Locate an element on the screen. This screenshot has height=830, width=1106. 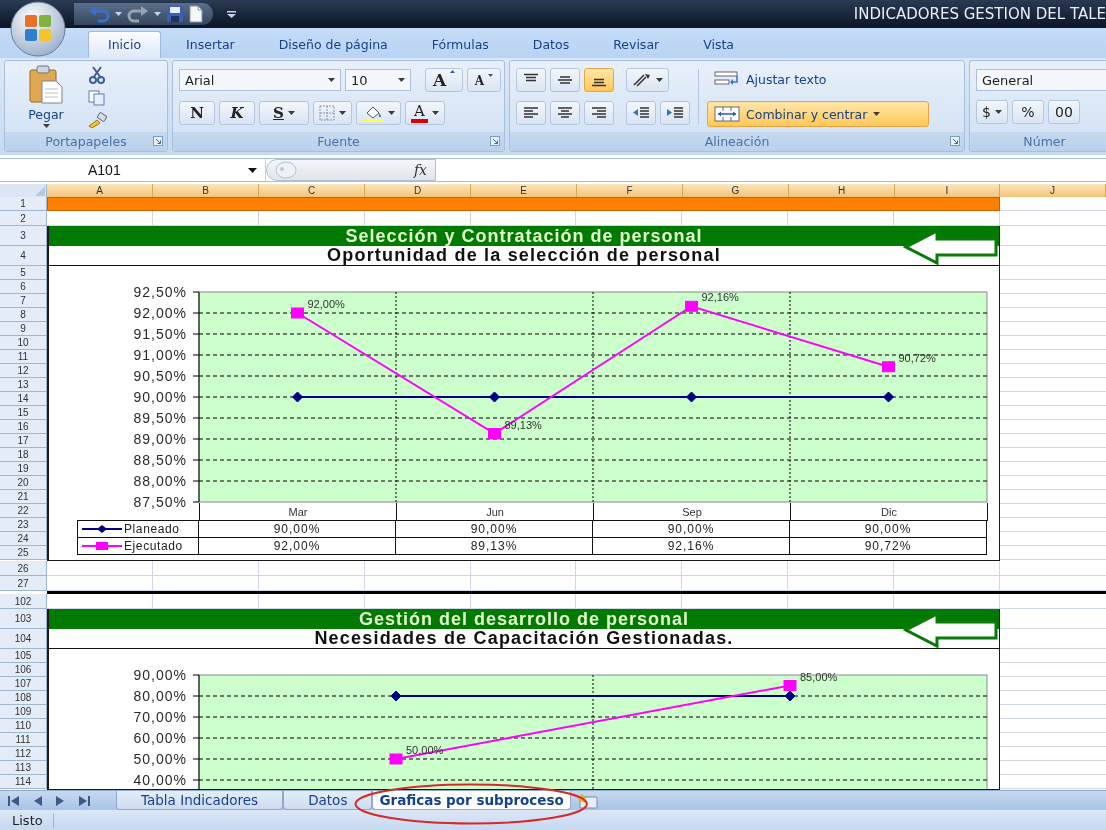
row-header: 6 is located at coordinates (23, 287).